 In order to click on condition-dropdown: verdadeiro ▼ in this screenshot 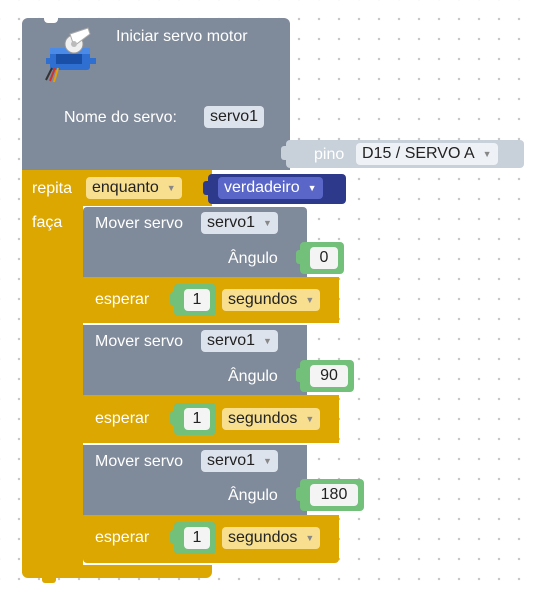, I will do `click(270, 188)`.